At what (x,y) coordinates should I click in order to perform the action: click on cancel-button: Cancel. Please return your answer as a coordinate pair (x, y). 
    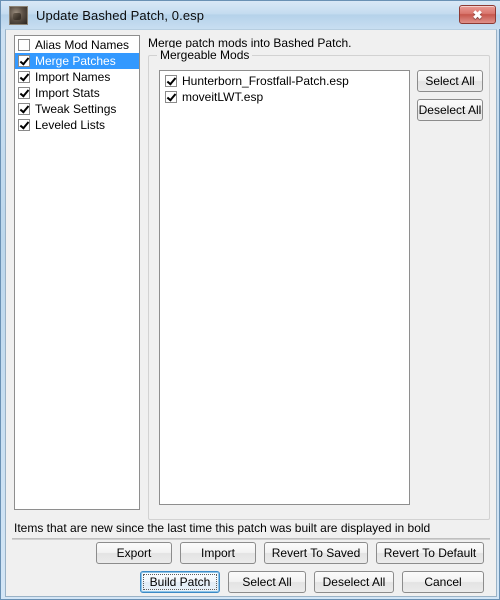
    Looking at the image, I should click on (443, 582).